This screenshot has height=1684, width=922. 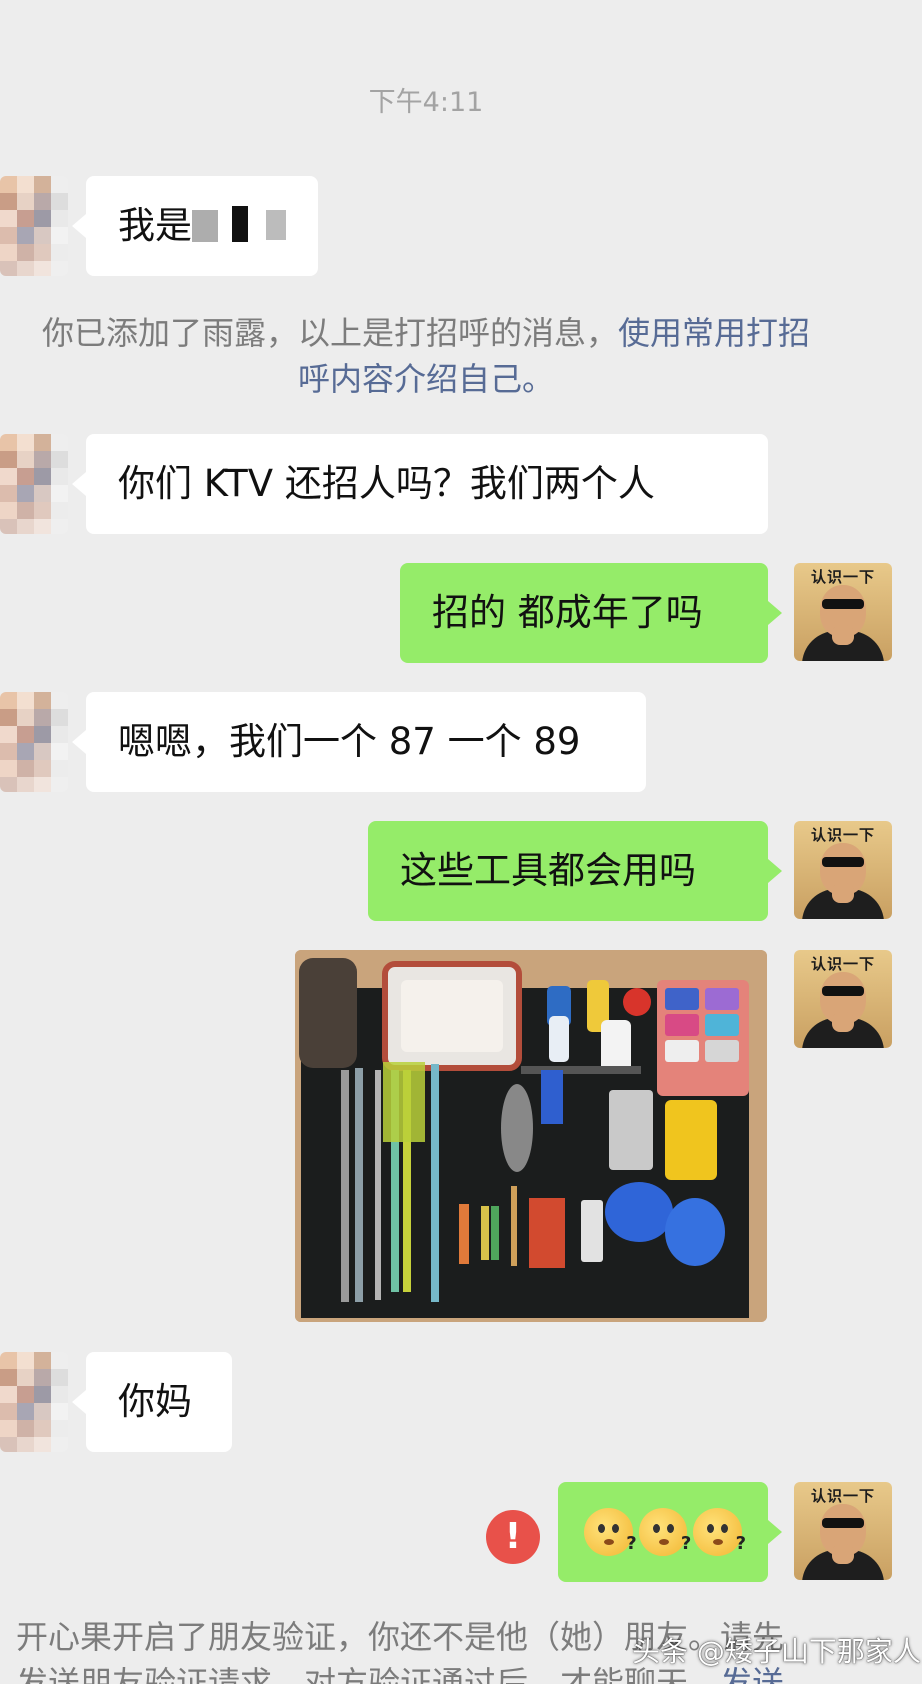 I want to click on message-bubble-left: 你们 KTV 还招人吗？我们两个人, so click(x=420, y=484).